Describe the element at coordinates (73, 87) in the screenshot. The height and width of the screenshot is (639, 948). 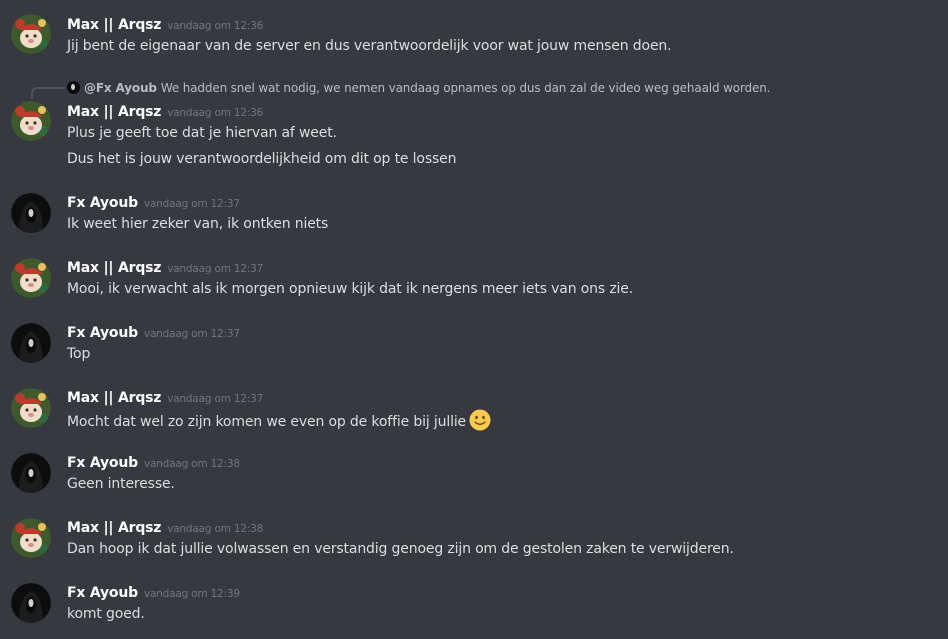
I see `reply-avatar` at that location.